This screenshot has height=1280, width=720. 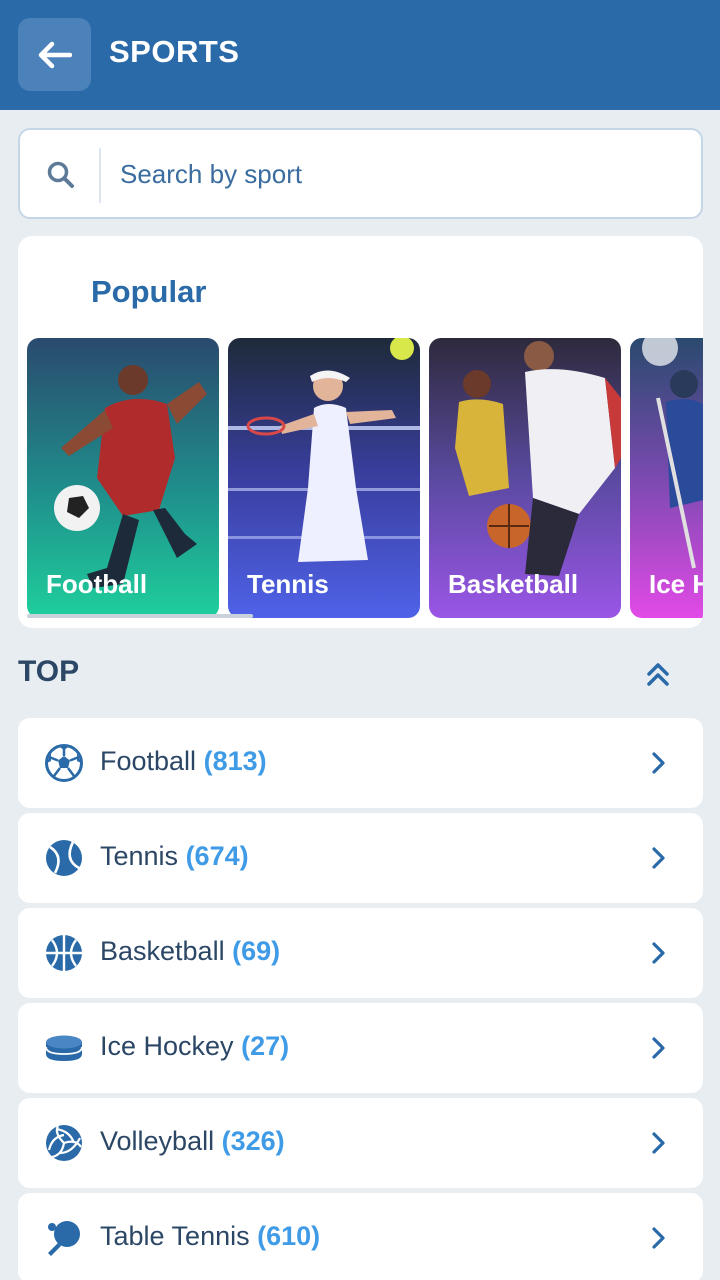 What do you see at coordinates (149, 291) in the screenshot?
I see `popular-title: Popular` at bounding box center [149, 291].